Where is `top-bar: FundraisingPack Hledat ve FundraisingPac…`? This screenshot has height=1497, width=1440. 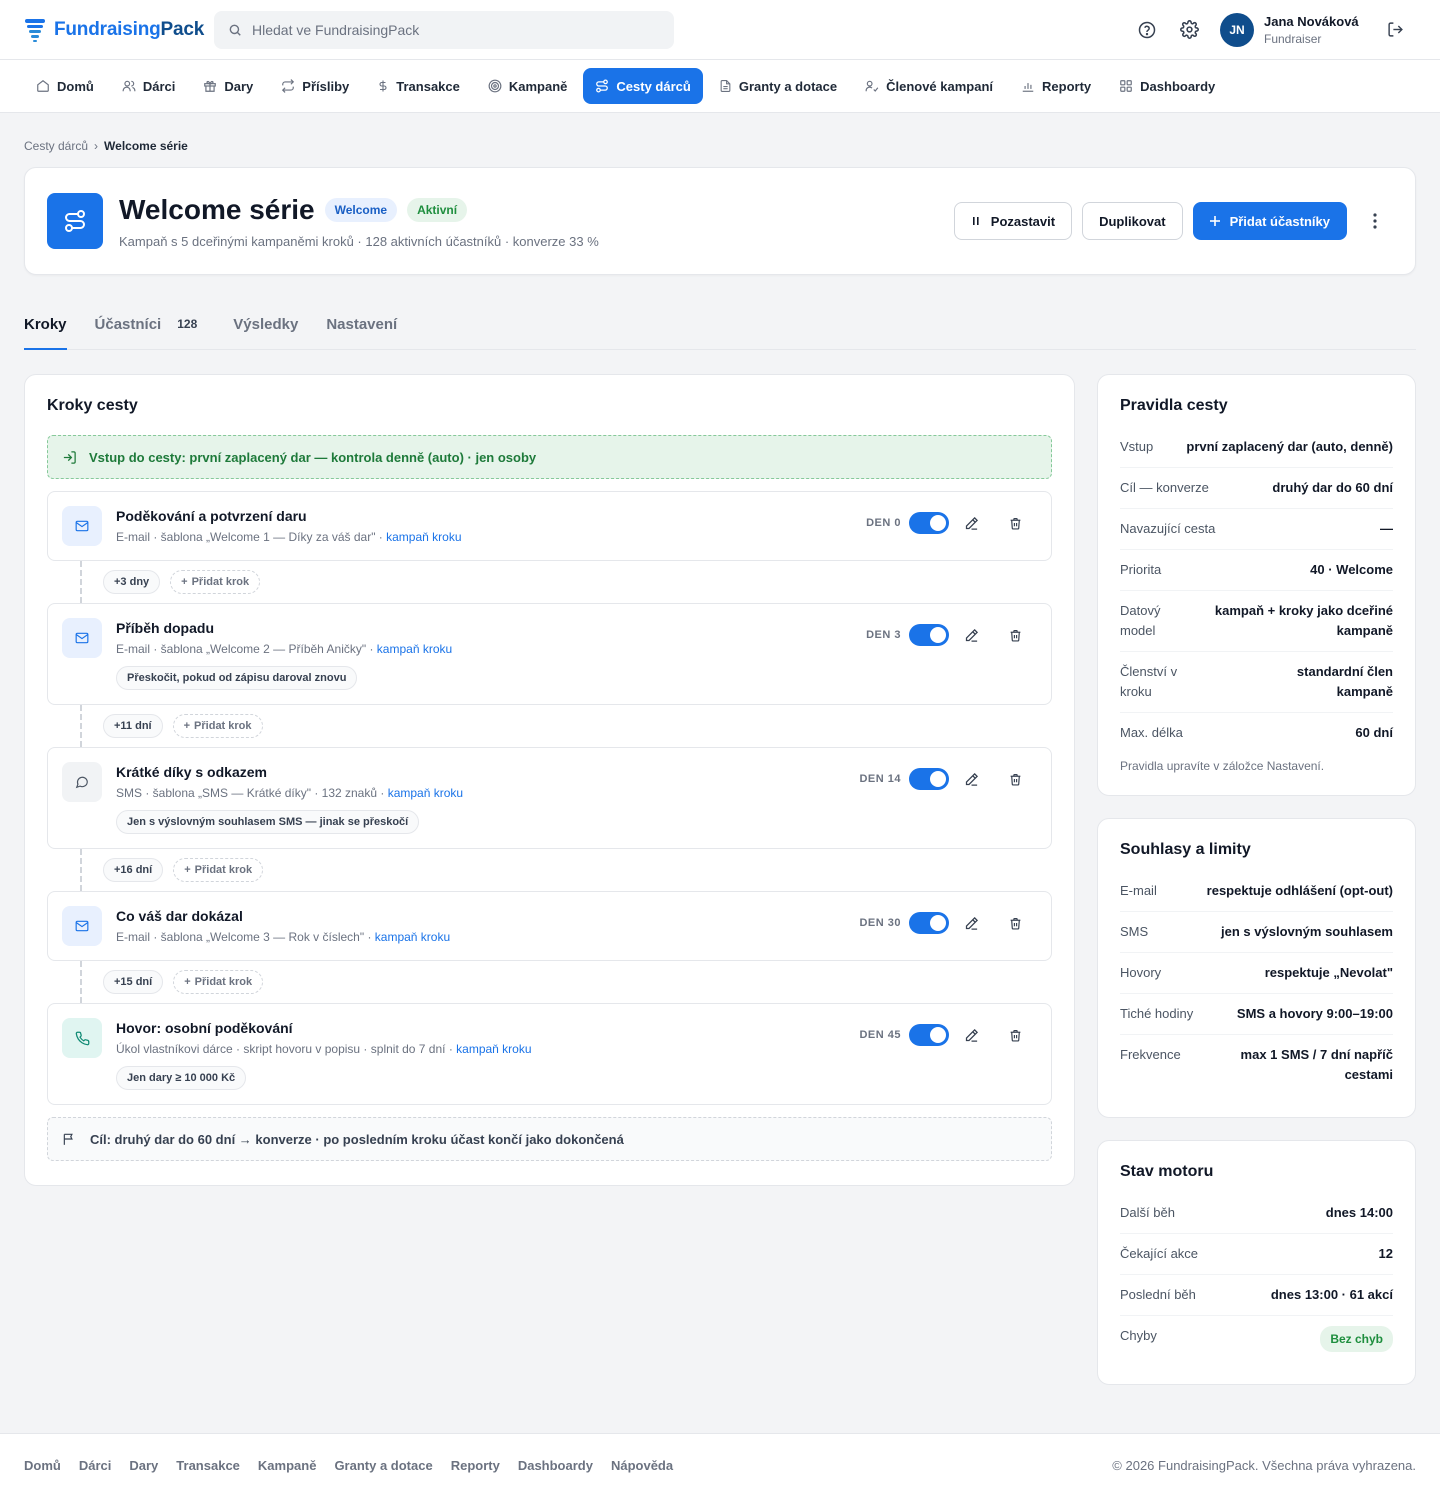 top-bar: FundraisingPack Hledat ve FundraisingPac… is located at coordinates (720, 30).